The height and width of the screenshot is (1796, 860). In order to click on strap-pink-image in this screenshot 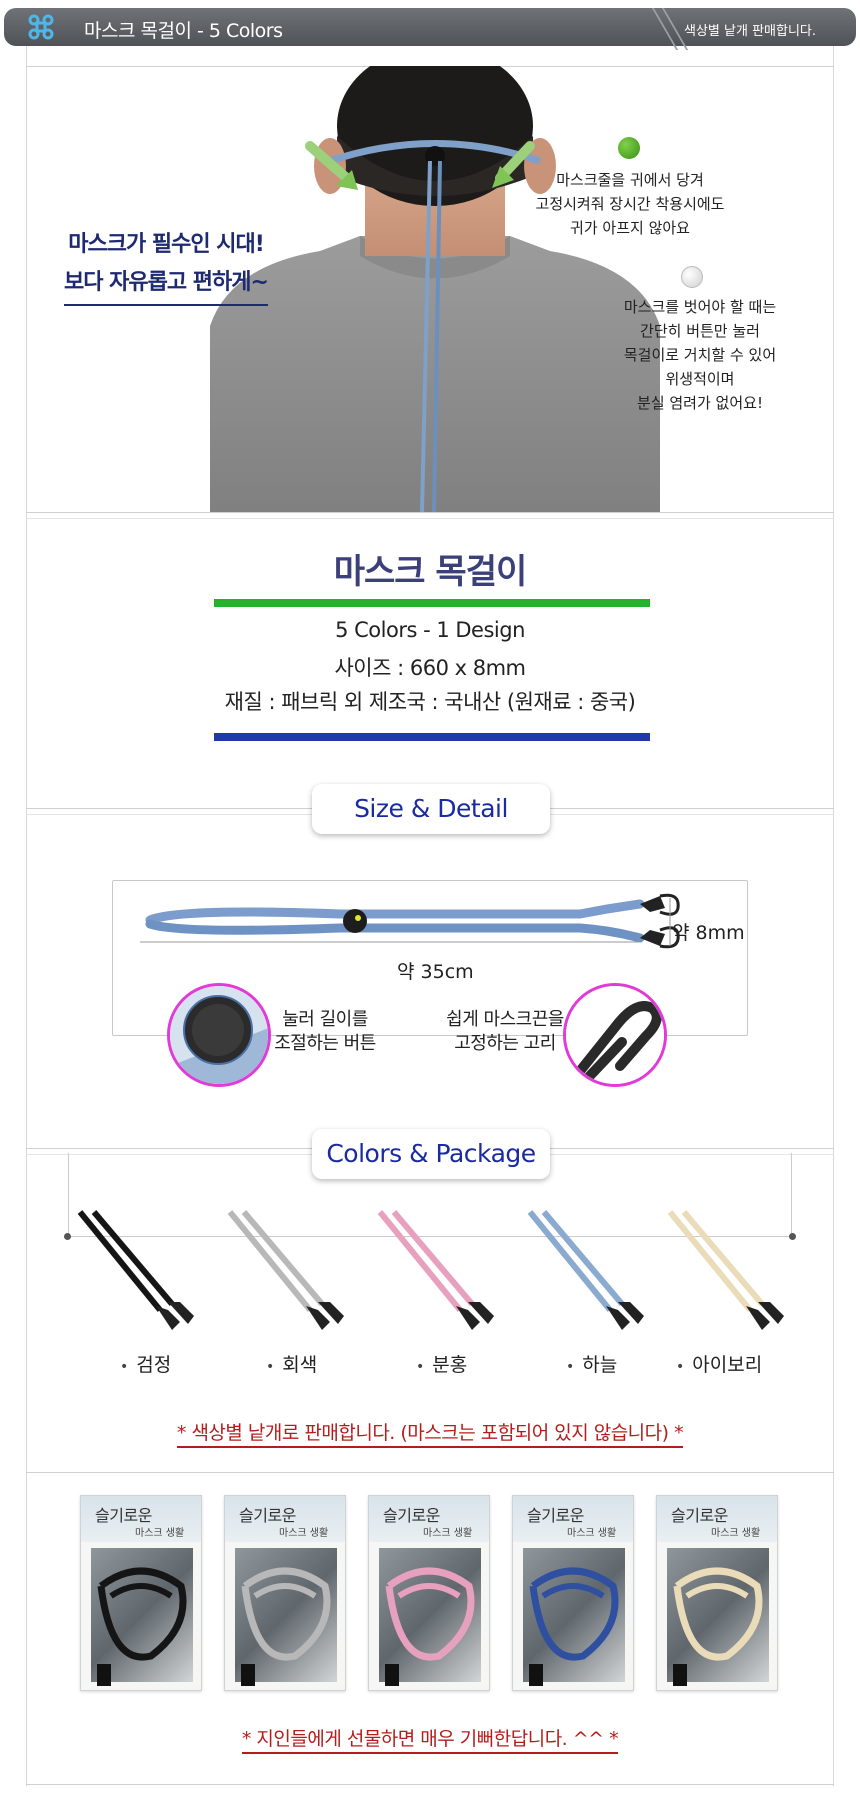, I will do `click(435, 1270)`.